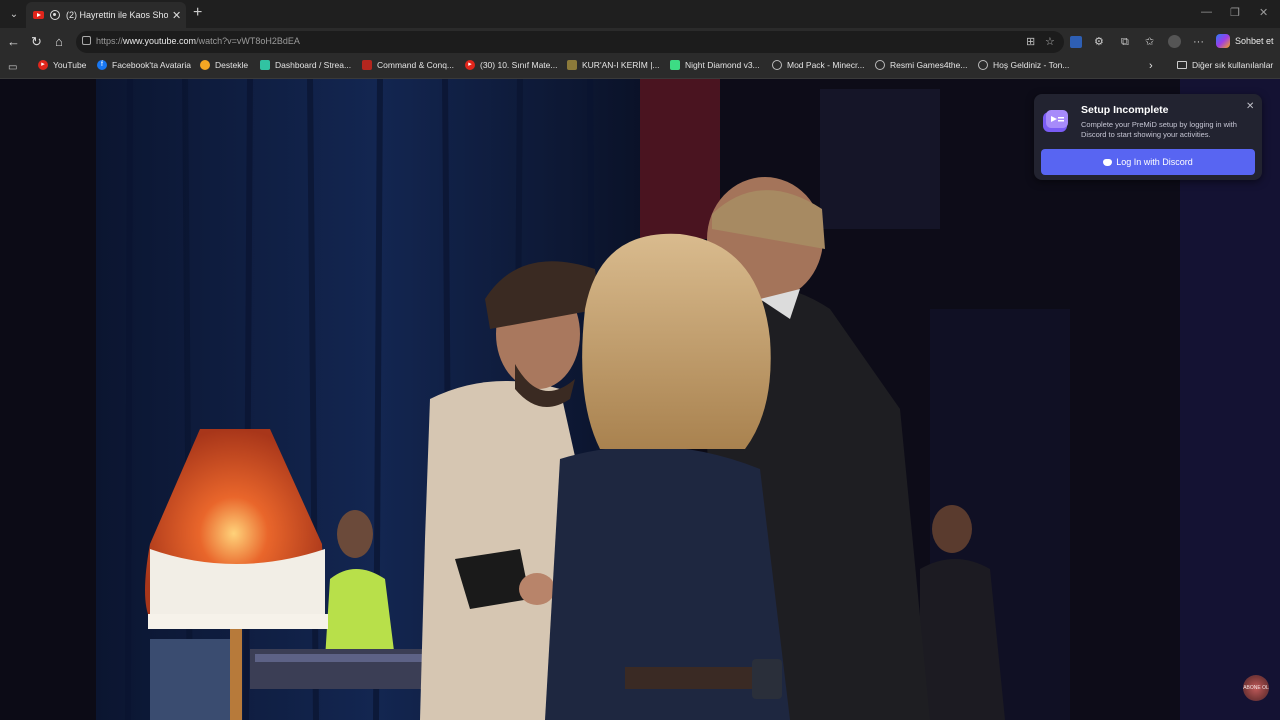  What do you see at coordinates (1174, 41) in the screenshot?
I see `profile-avatar` at bounding box center [1174, 41].